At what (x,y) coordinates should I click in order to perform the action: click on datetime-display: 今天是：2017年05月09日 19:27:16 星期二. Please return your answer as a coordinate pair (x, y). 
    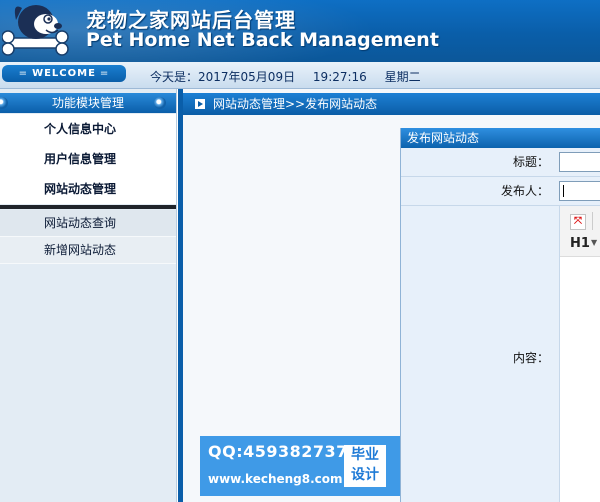
    Looking at the image, I should click on (292, 76).